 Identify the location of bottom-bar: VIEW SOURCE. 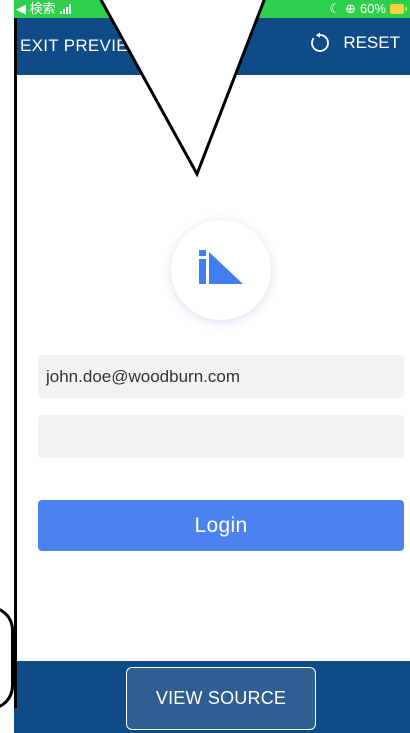
(212, 697).